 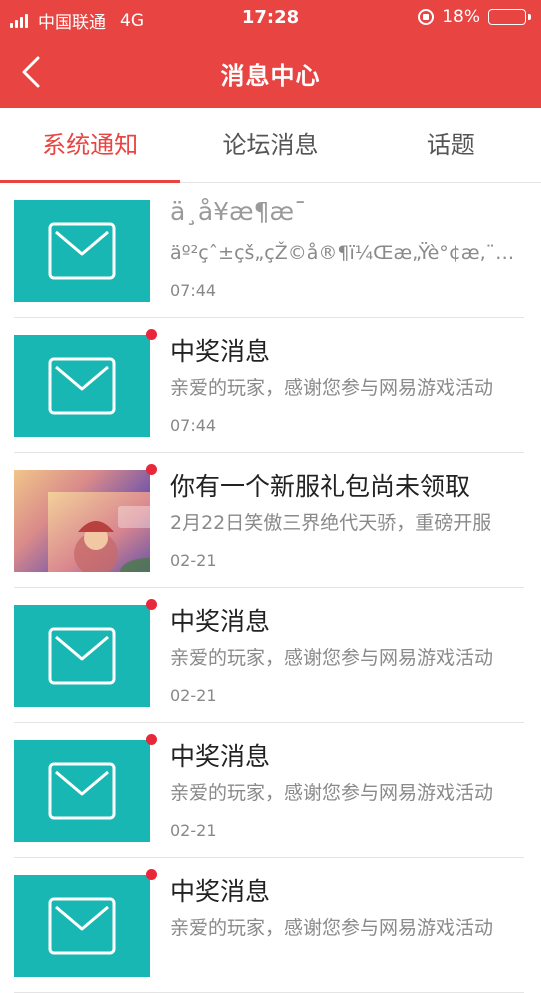 I want to click on battery-percent: 18%, so click(x=461, y=17).